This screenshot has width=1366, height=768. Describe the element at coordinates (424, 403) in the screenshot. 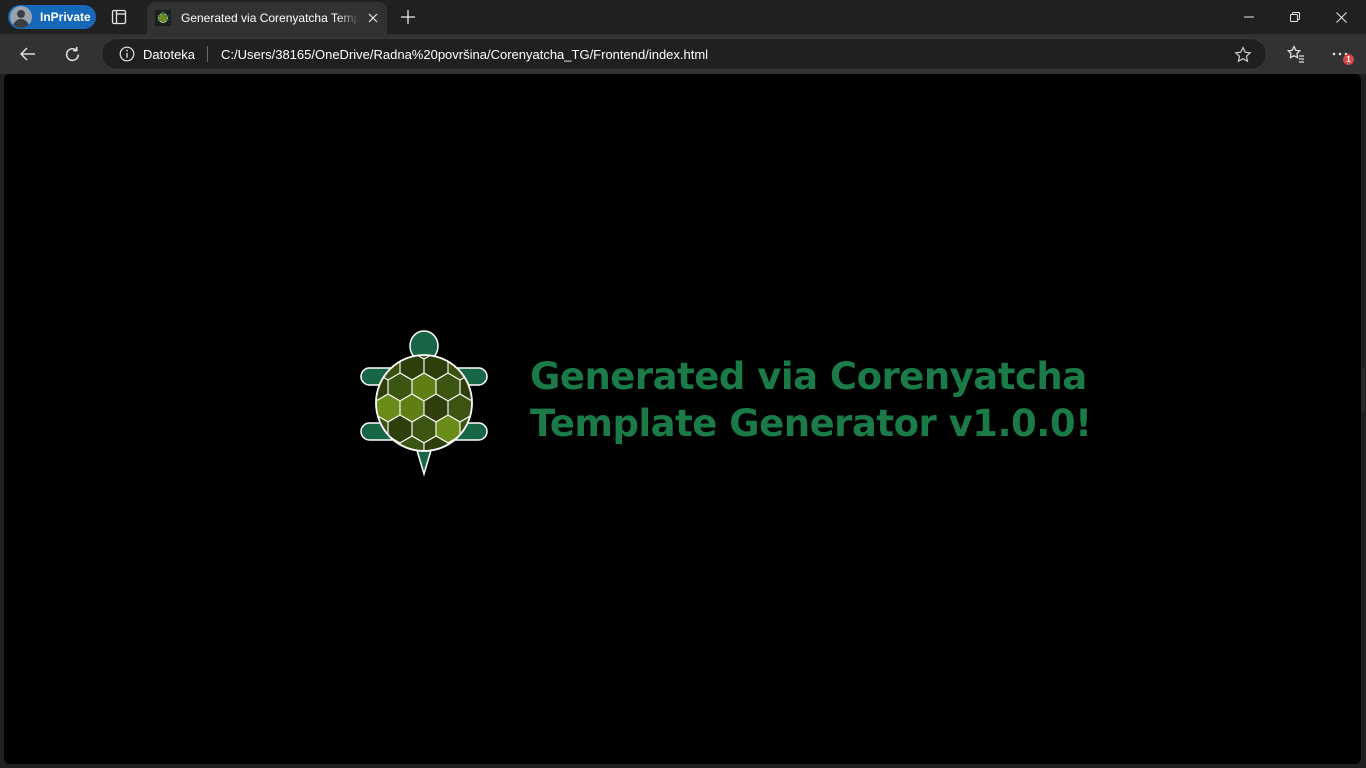

I see `turtle-logo-icon` at that location.